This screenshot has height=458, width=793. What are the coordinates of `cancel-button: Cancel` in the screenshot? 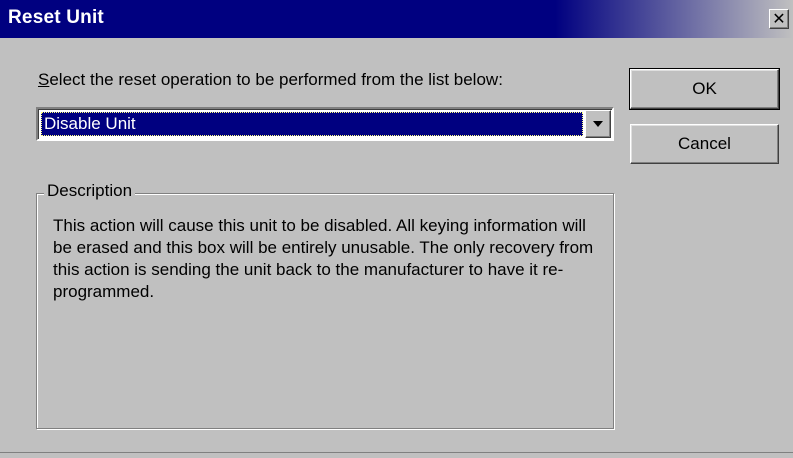 It's located at (704, 144).